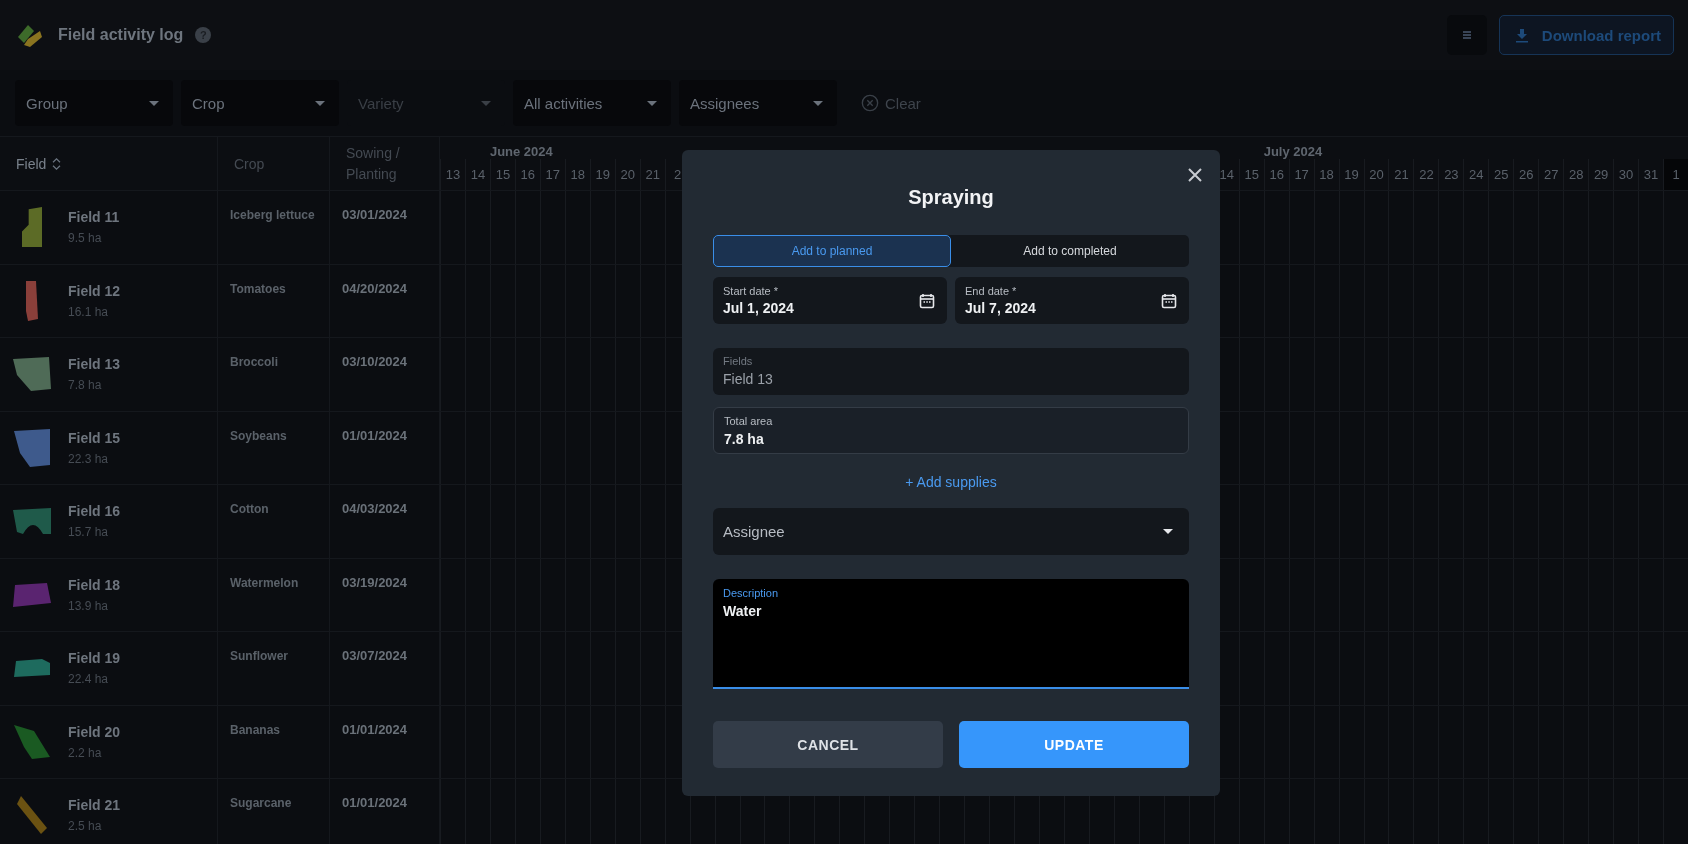  Describe the element at coordinates (94, 752) in the screenshot. I see `field-area: 2.2 ha` at that location.